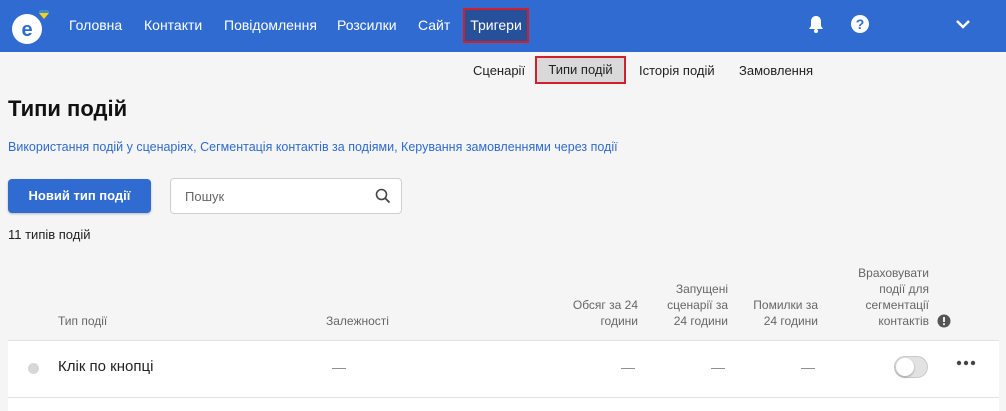 The width and height of the screenshot is (1006, 411). Describe the element at coordinates (26, 30) in the screenshot. I see `svg-text: e` at that location.